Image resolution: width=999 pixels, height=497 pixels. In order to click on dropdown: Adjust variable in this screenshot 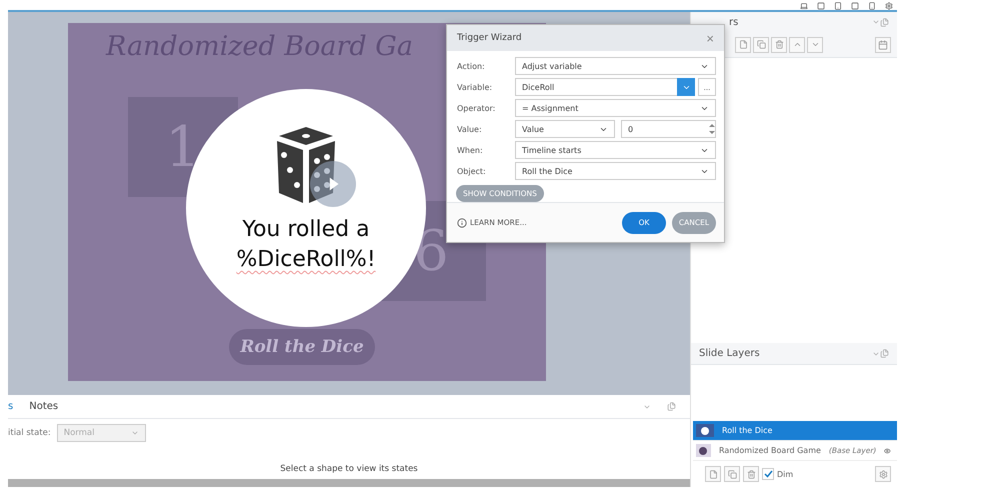, I will do `click(615, 66)`.